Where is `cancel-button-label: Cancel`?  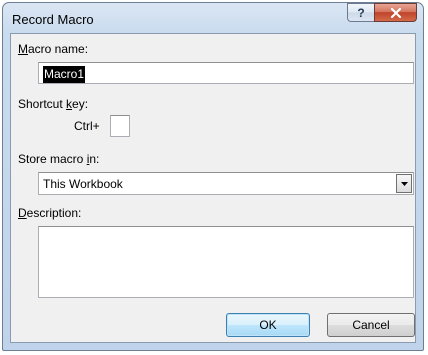
cancel-button-label: Cancel is located at coordinates (371, 325).